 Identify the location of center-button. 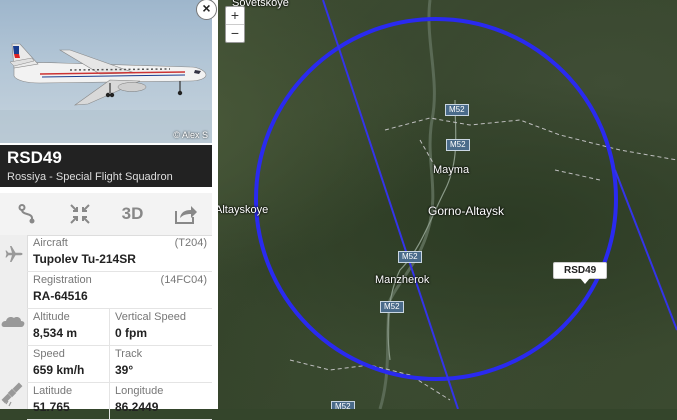
(79, 214).